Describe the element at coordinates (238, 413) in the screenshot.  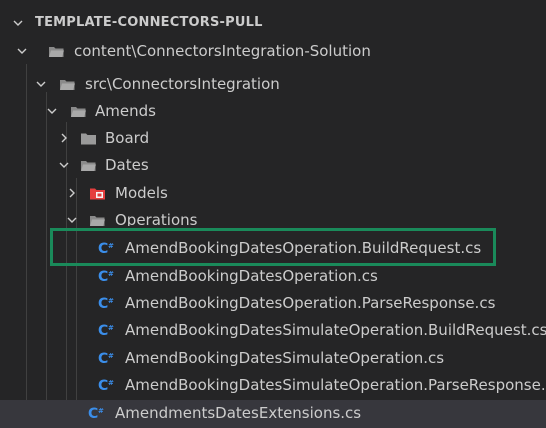
I see `tree-item-label: AmendmentsDatesExtensions.cs` at that location.